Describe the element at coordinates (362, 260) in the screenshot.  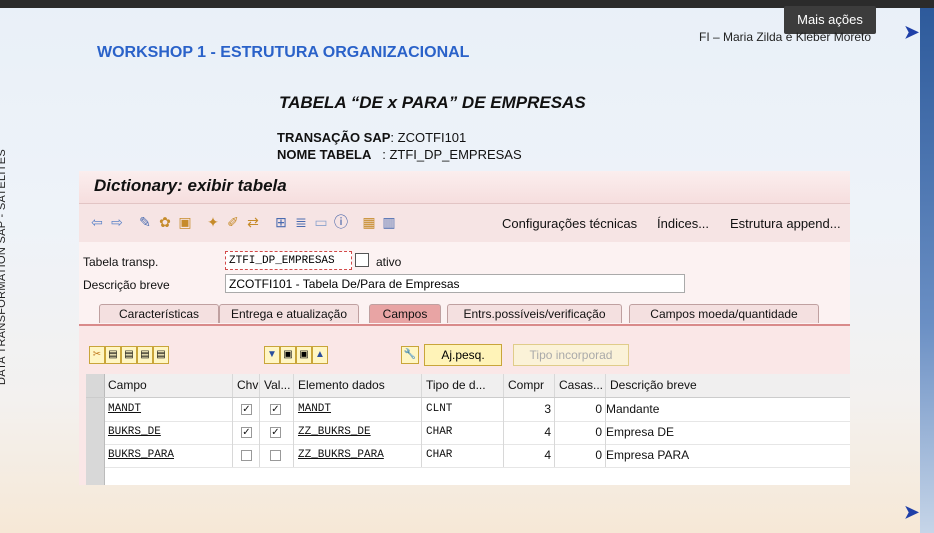
I see `copy-icon` at that location.